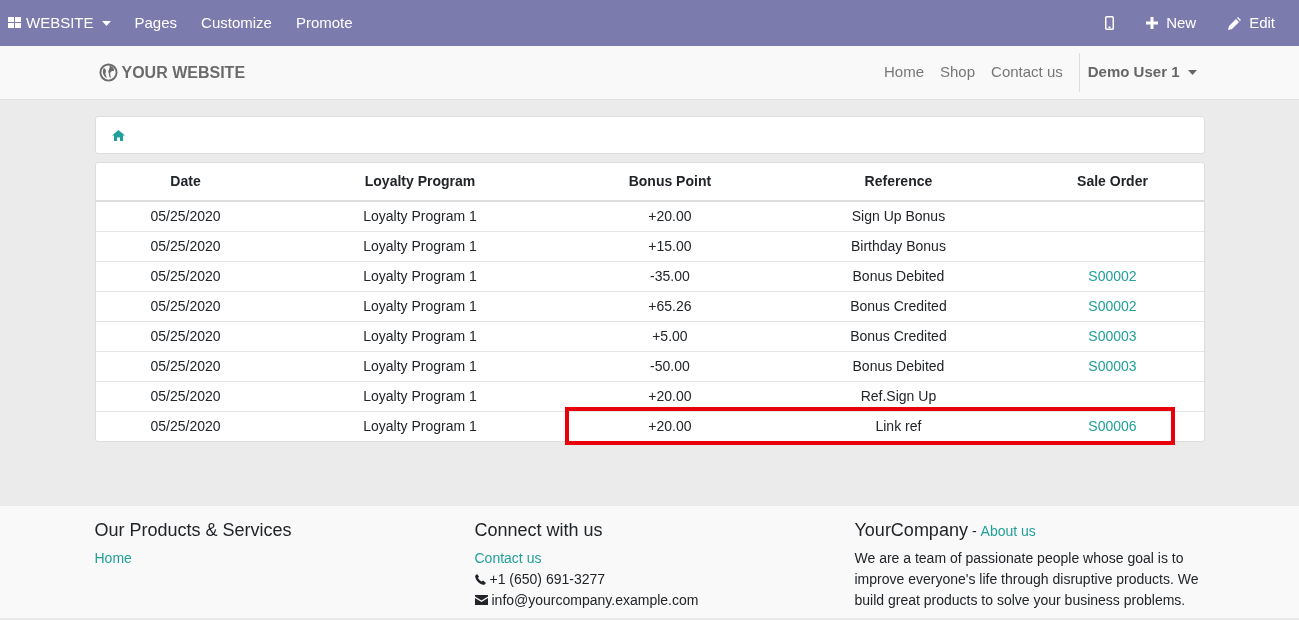 The height and width of the screenshot is (620, 1299). What do you see at coordinates (1141, 72) in the screenshot?
I see `user-menu: Demo User 1` at bounding box center [1141, 72].